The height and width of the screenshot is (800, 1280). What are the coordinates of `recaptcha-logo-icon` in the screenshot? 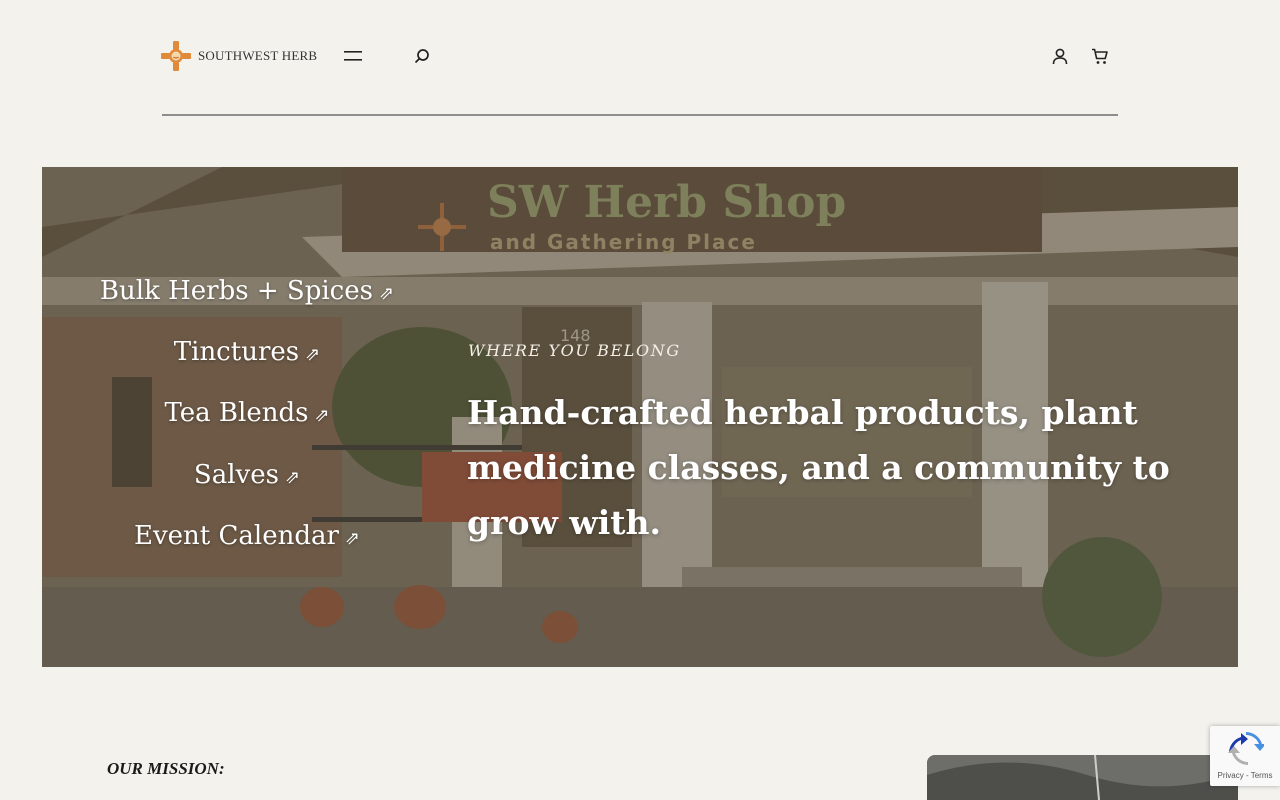 It's located at (1246, 748).